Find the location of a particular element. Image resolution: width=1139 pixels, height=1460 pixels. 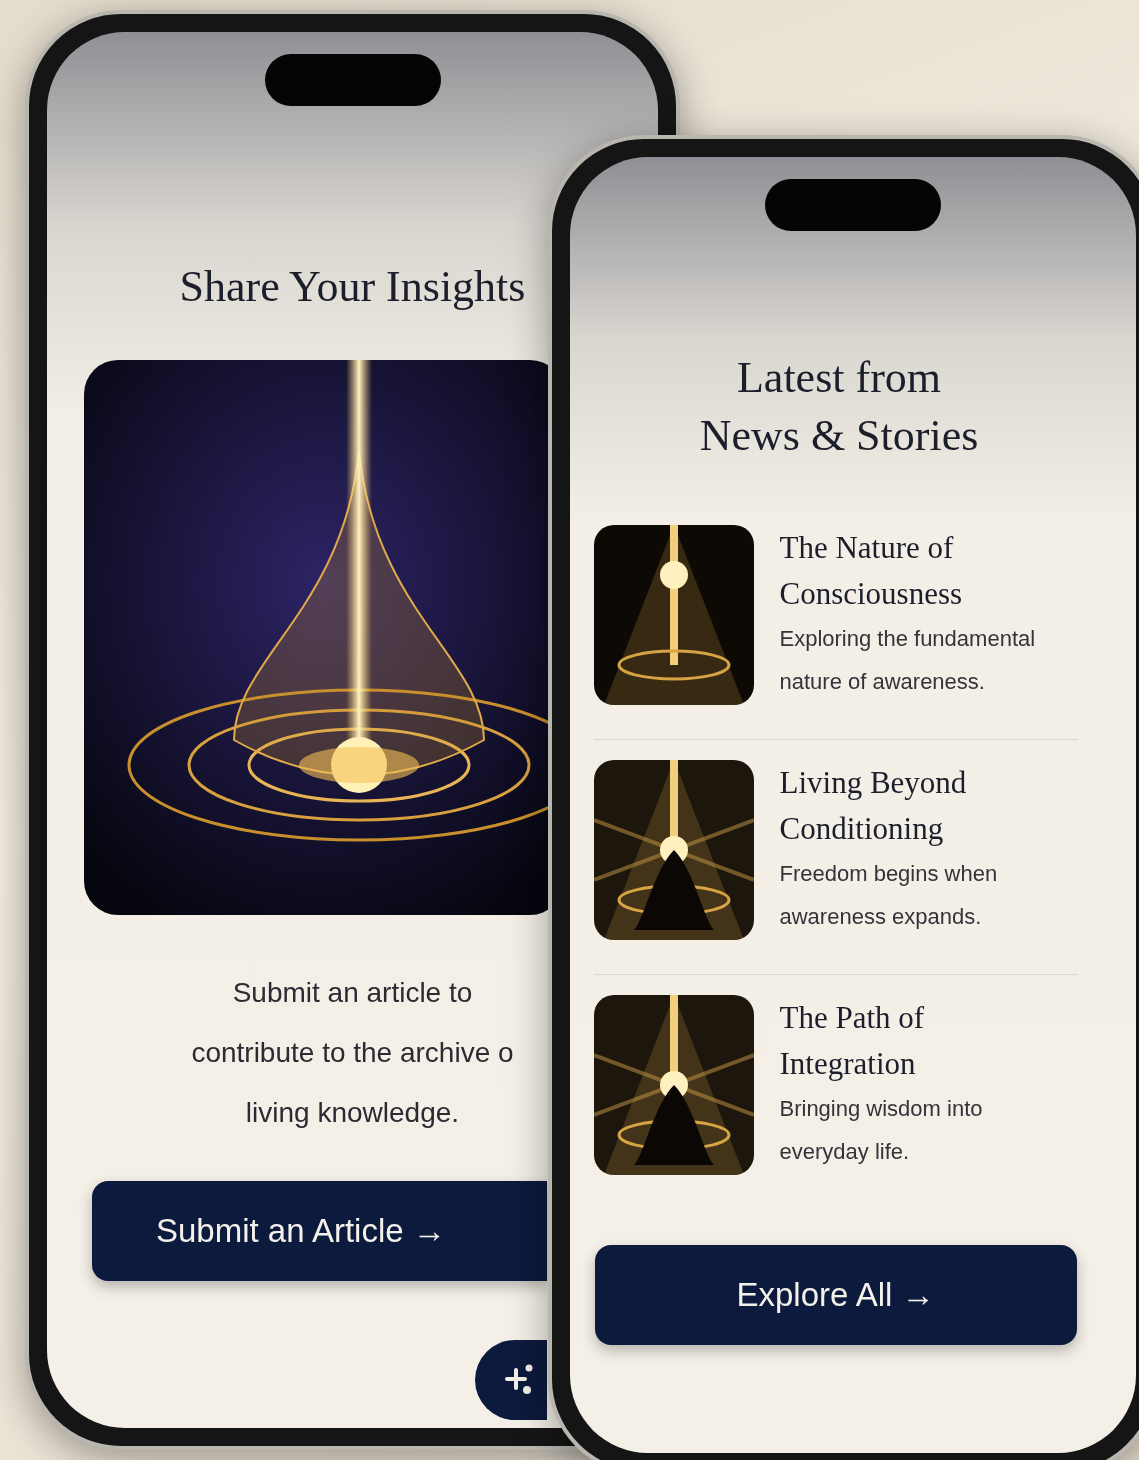

article-title: Living Beyond Conditioning is located at coordinates (888, 806).